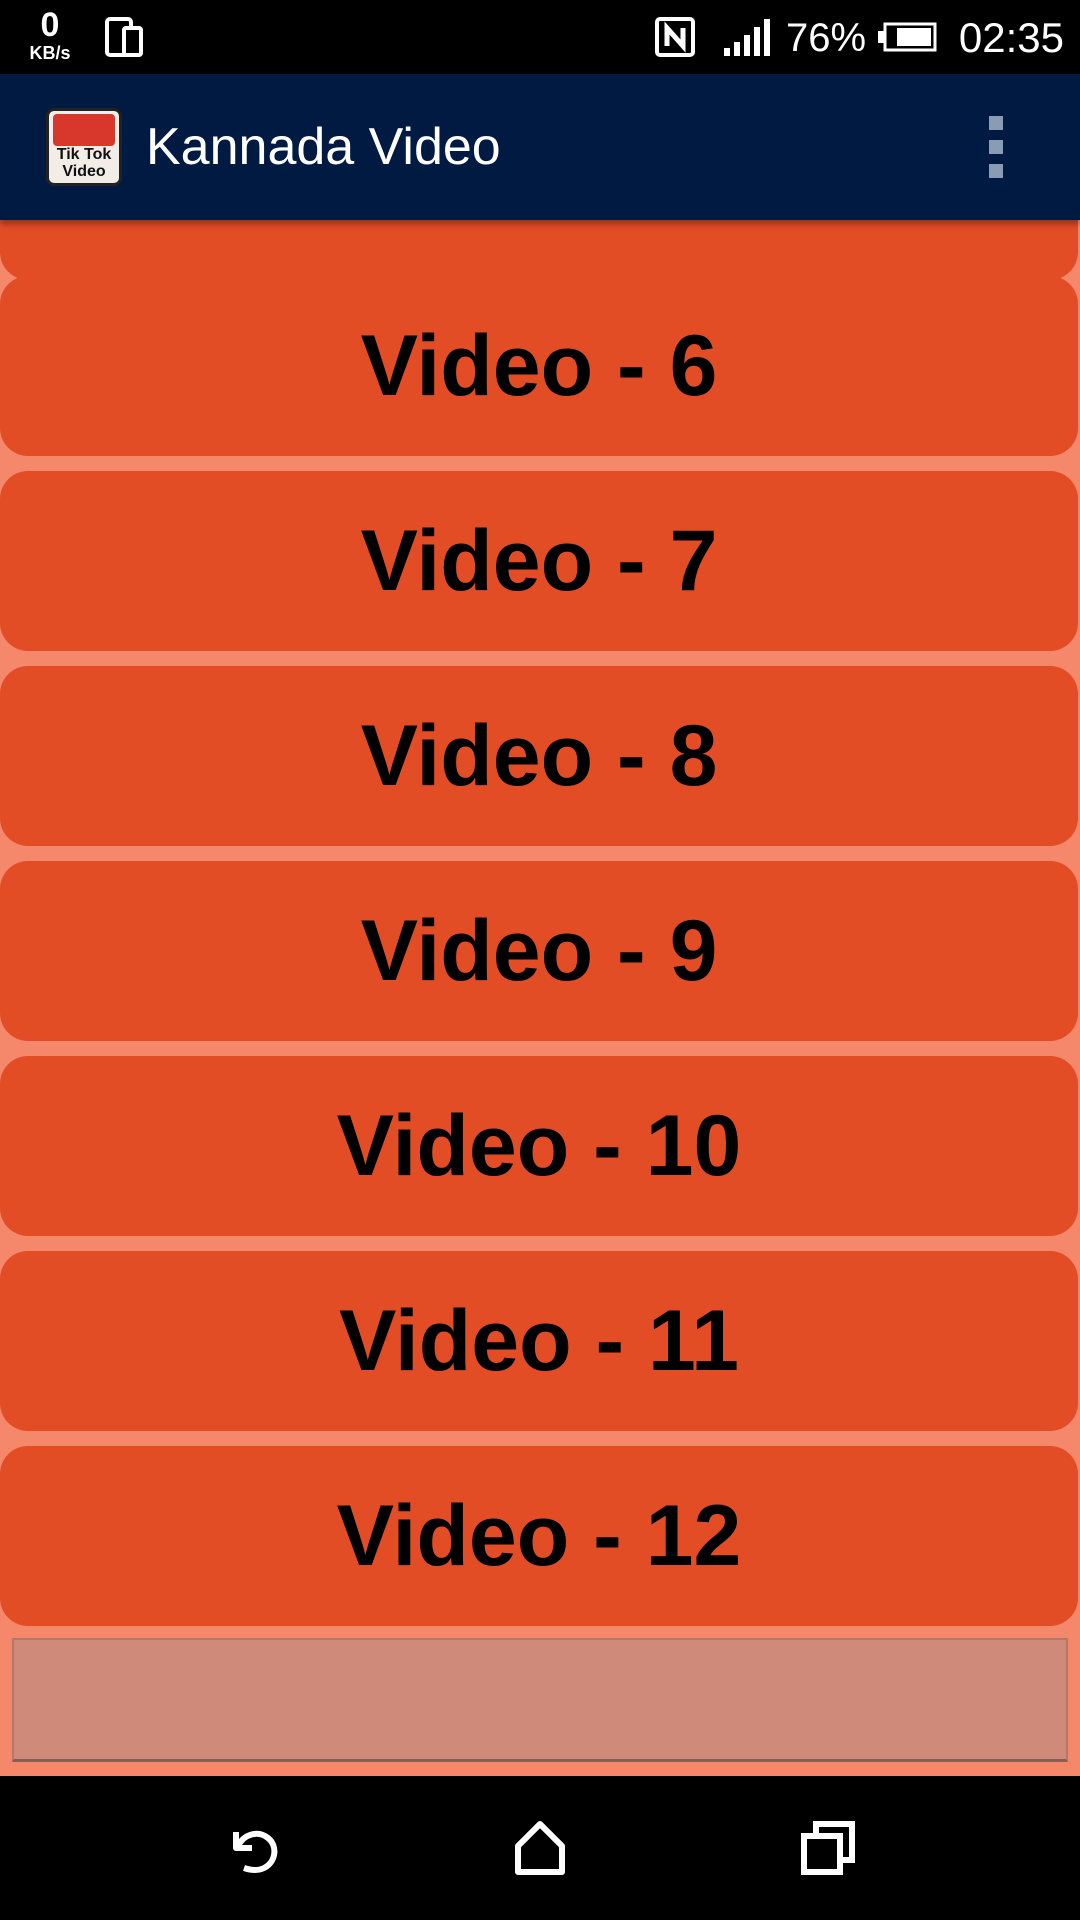 This screenshot has height=1920, width=1080. What do you see at coordinates (539, 366) in the screenshot?
I see `video-item: Video - 6` at bounding box center [539, 366].